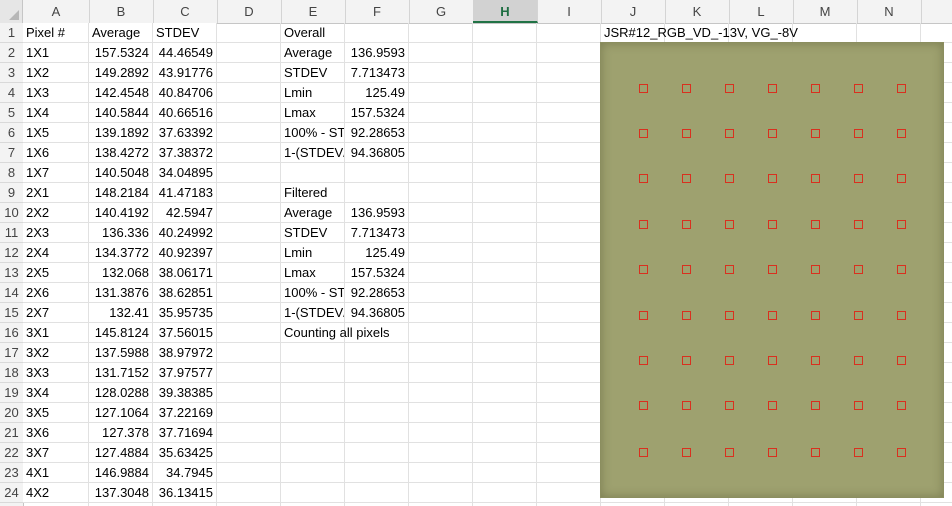 This screenshot has height=506, width=952. I want to click on value-cell: 137.3048, so click(120, 492).